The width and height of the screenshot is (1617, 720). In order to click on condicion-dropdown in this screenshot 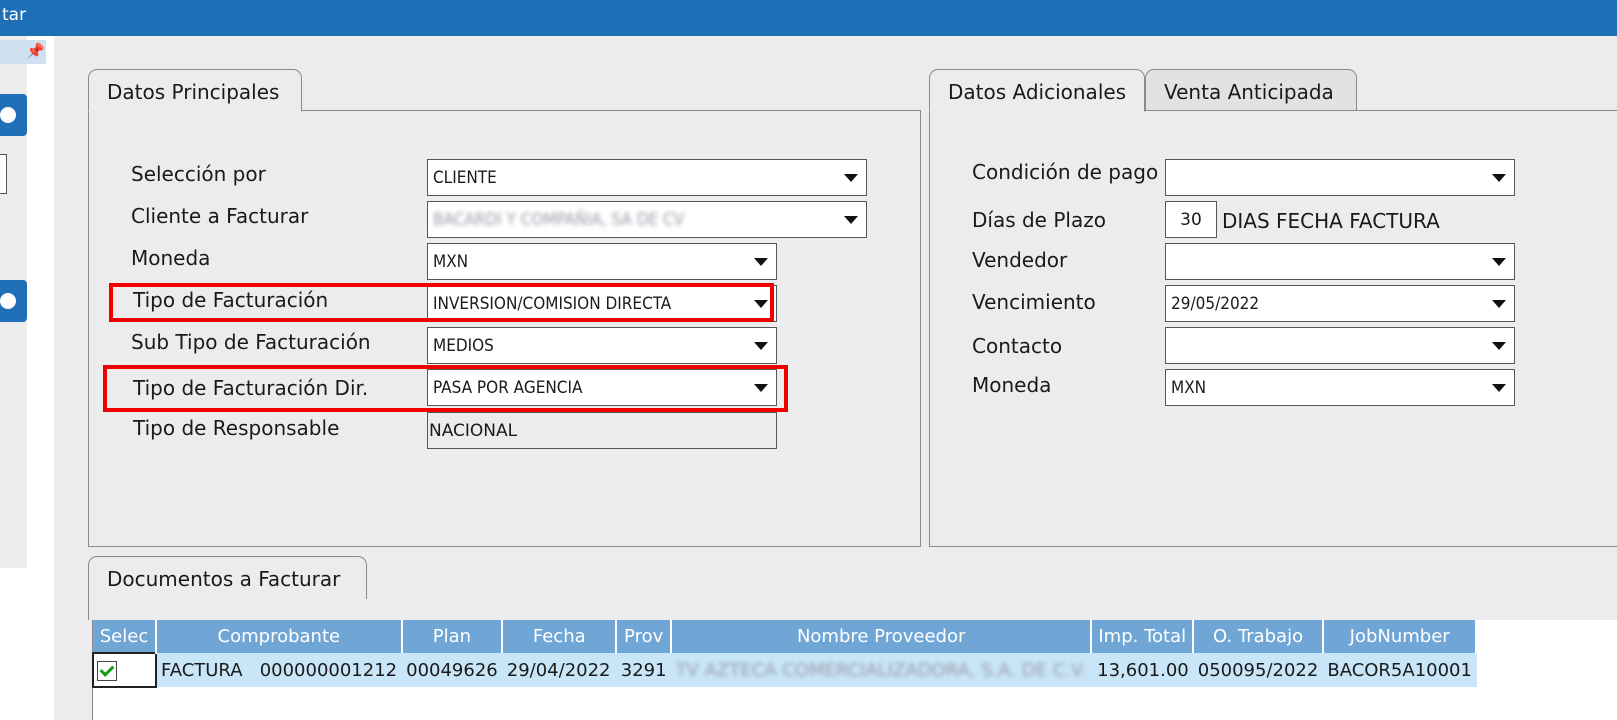, I will do `click(1340, 177)`.